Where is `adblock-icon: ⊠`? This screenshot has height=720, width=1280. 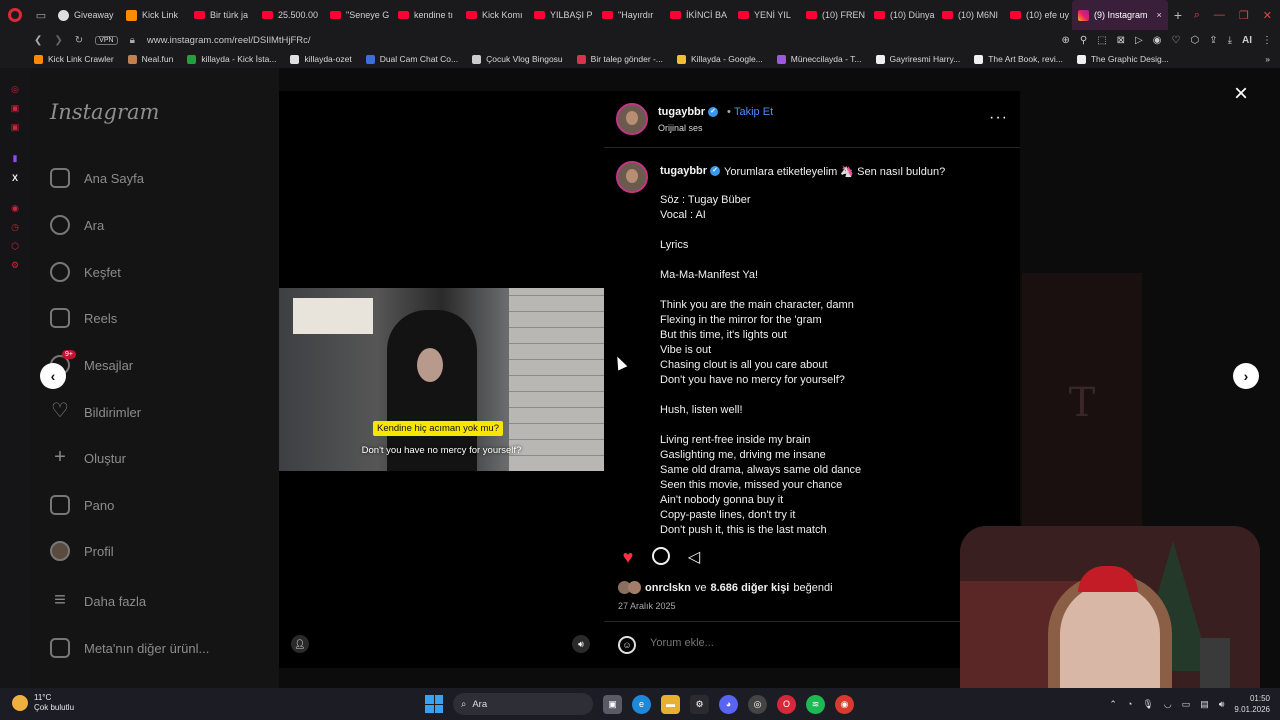
adblock-icon: ⊠ is located at coordinates (1121, 40).